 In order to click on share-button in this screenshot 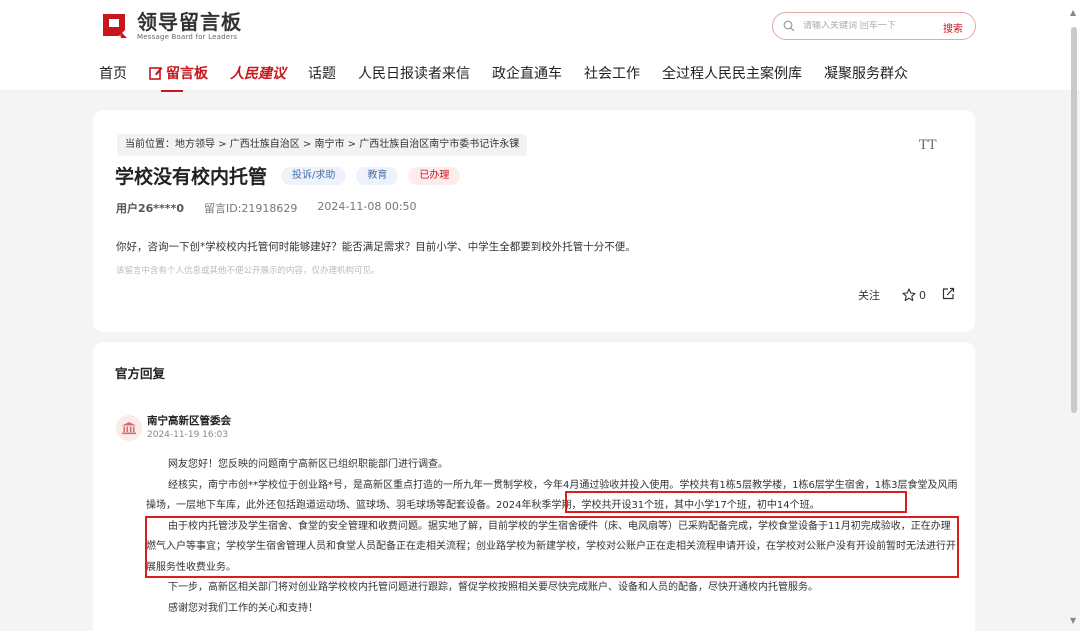, I will do `click(948, 295)`.